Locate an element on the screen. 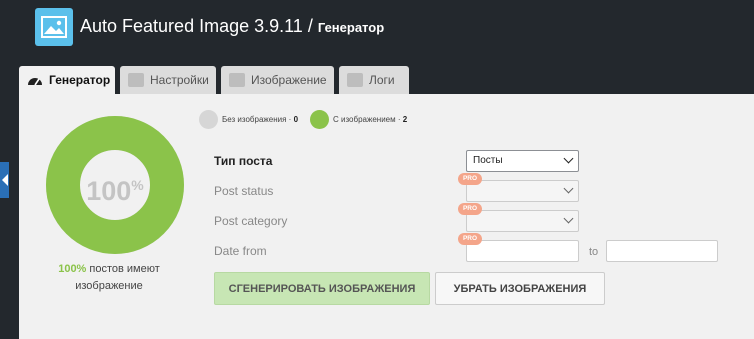 Image resolution: width=754 pixels, height=339 pixels. date-from-input is located at coordinates (522, 251).